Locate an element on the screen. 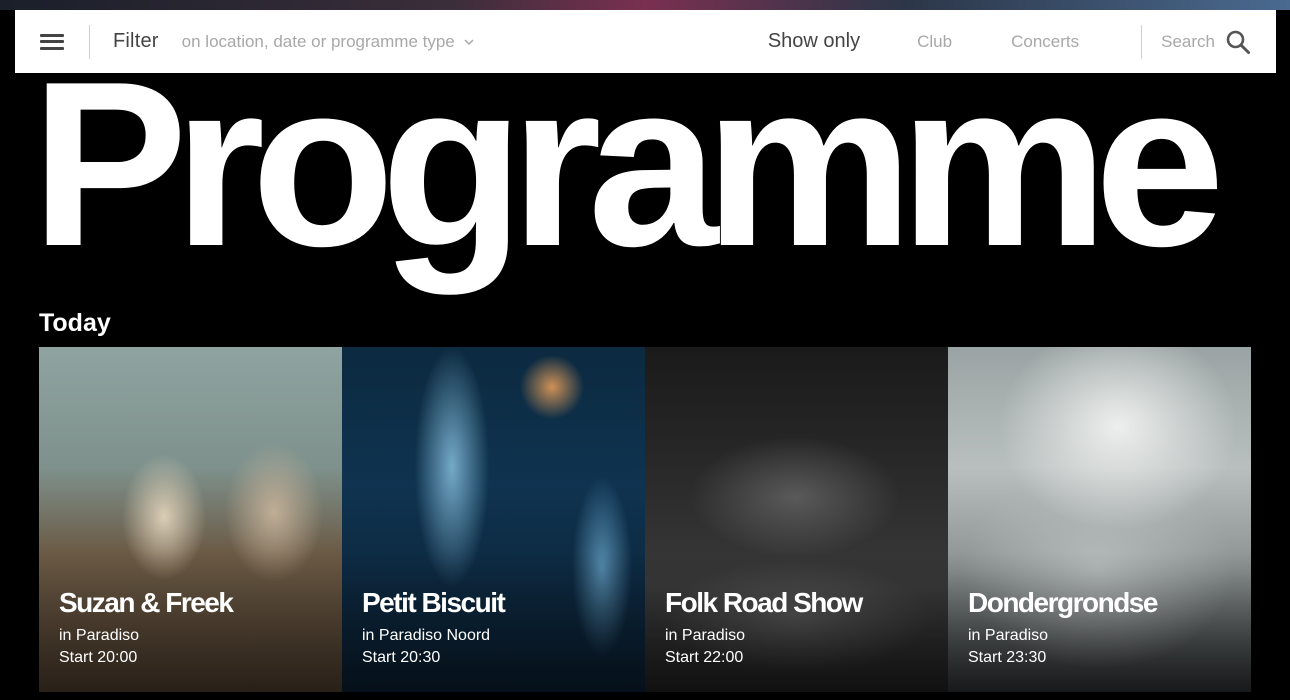  event-start: Start 20:30 is located at coordinates (401, 657).